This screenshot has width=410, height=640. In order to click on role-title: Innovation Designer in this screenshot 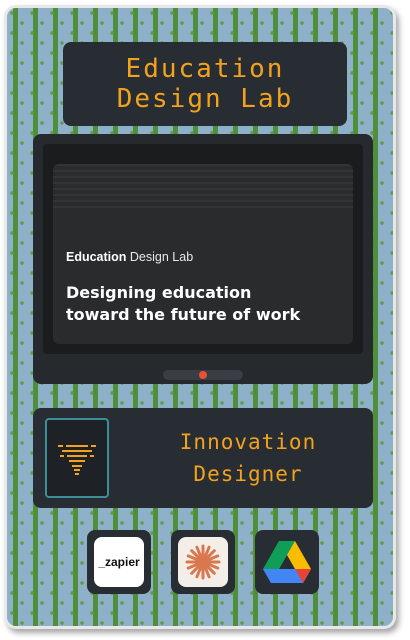, I will do `click(248, 458)`.